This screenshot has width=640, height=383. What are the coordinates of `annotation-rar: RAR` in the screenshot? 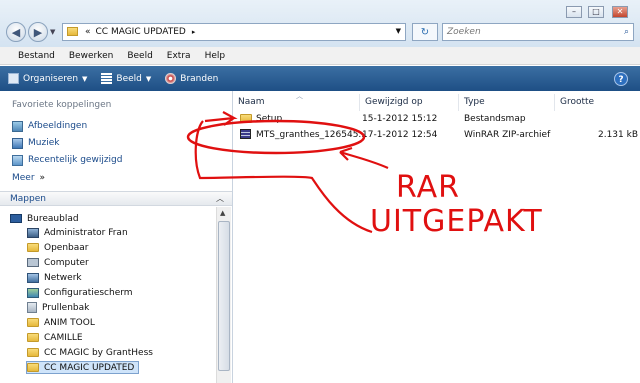 It's located at (428, 187).